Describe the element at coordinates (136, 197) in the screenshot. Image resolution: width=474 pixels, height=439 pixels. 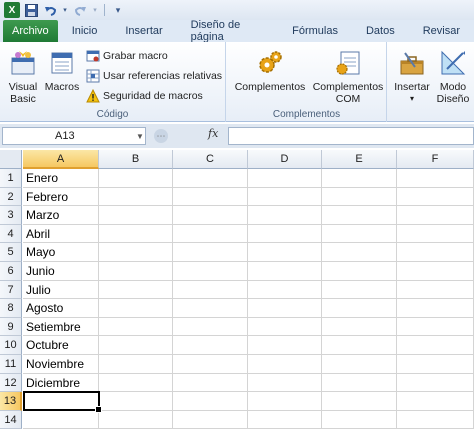
I see `cell-b2` at that location.